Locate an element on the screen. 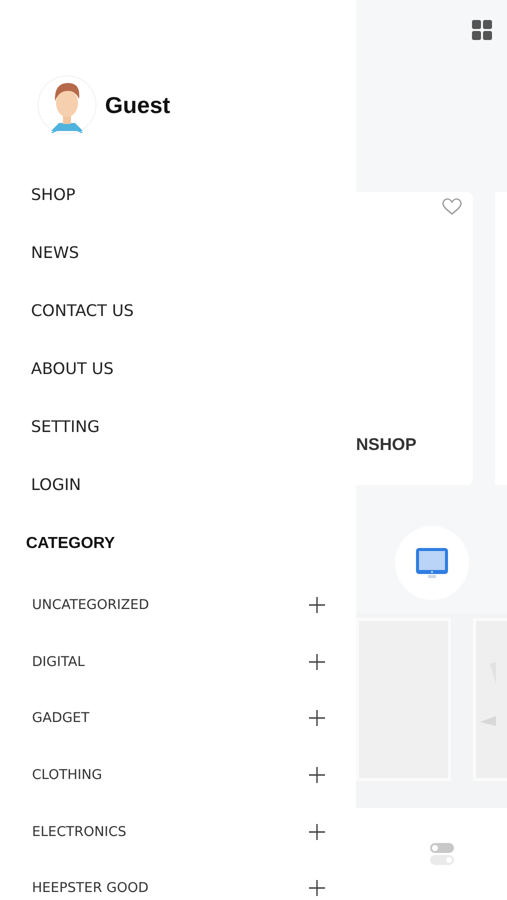  menu-item: ABOUT US is located at coordinates (72, 368).